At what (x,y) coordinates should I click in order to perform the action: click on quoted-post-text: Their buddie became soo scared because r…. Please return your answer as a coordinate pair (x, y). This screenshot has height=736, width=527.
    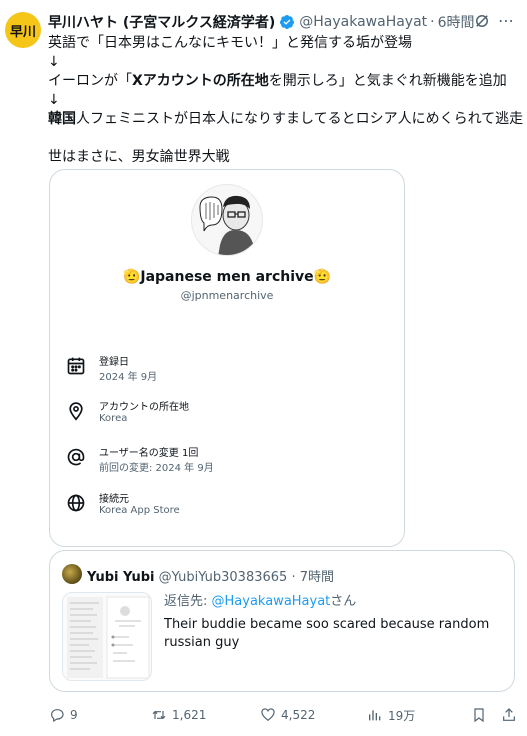
    Looking at the image, I should click on (327, 633).